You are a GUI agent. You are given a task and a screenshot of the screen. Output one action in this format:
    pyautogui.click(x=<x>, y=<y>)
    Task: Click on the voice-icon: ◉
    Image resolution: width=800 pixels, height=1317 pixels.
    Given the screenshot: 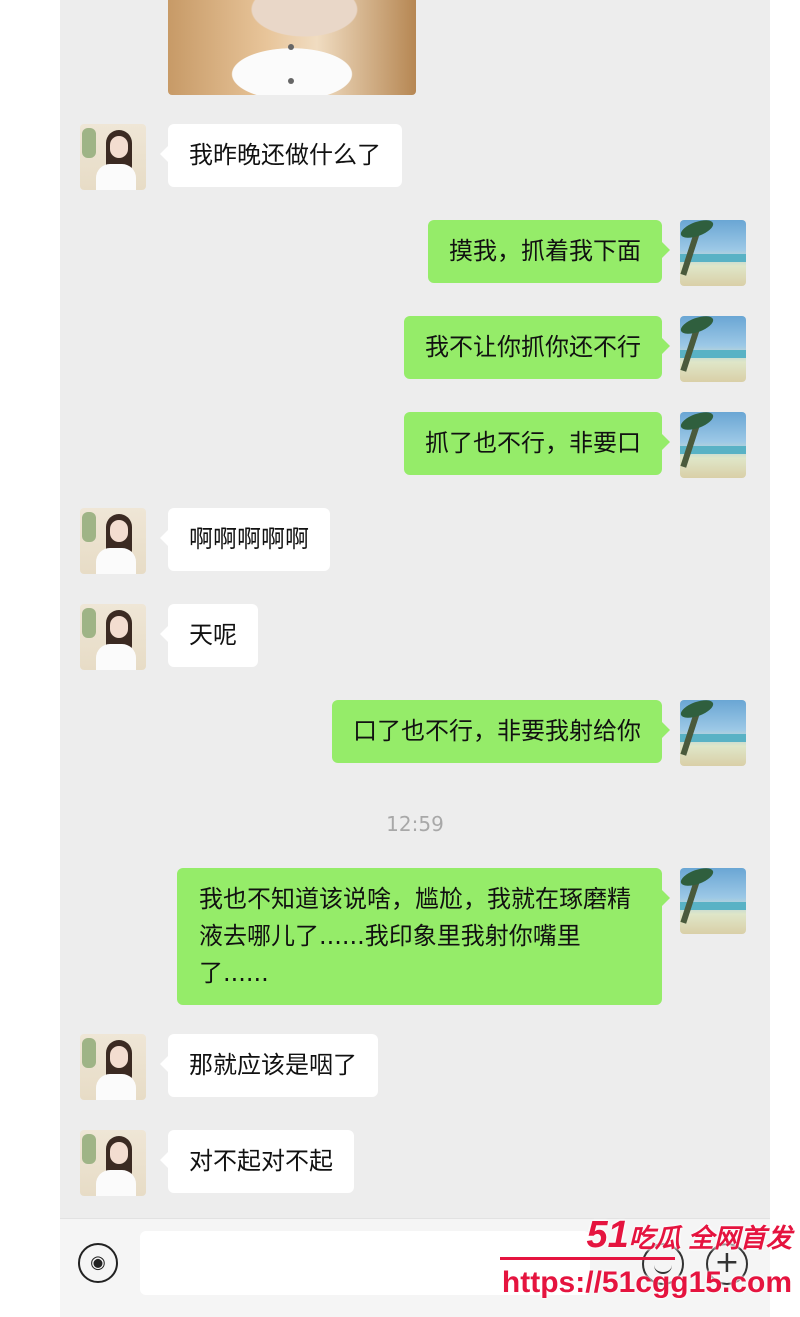 What is the action you would take?
    pyautogui.click(x=98, y=1263)
    